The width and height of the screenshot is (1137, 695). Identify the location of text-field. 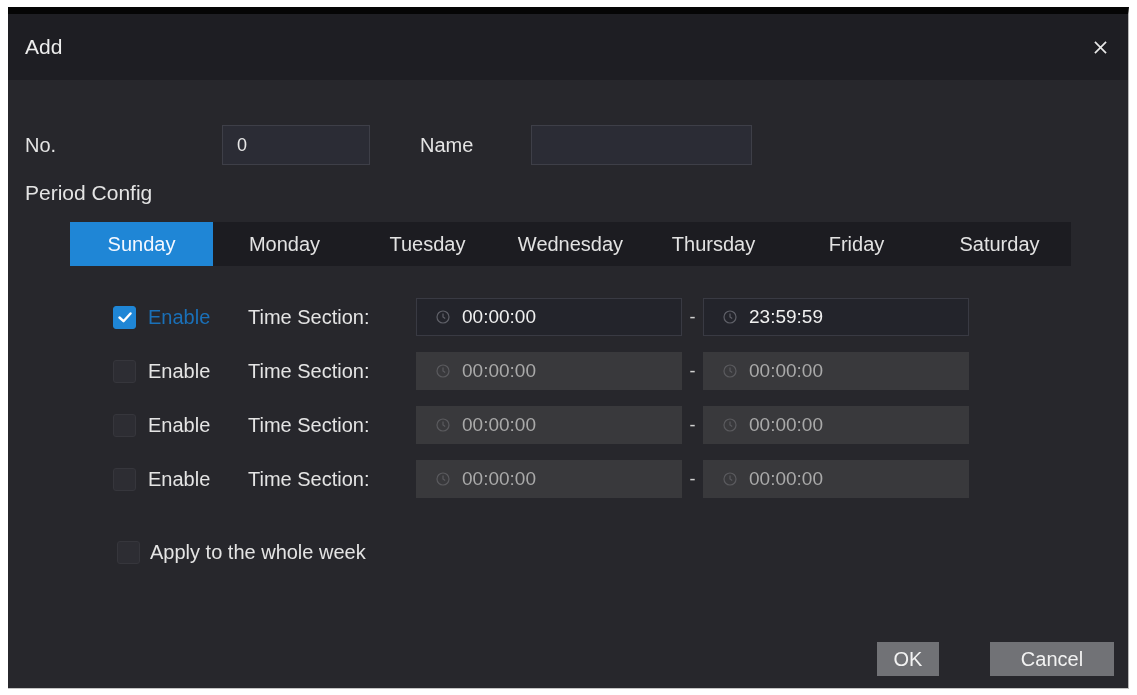
(641, 145).